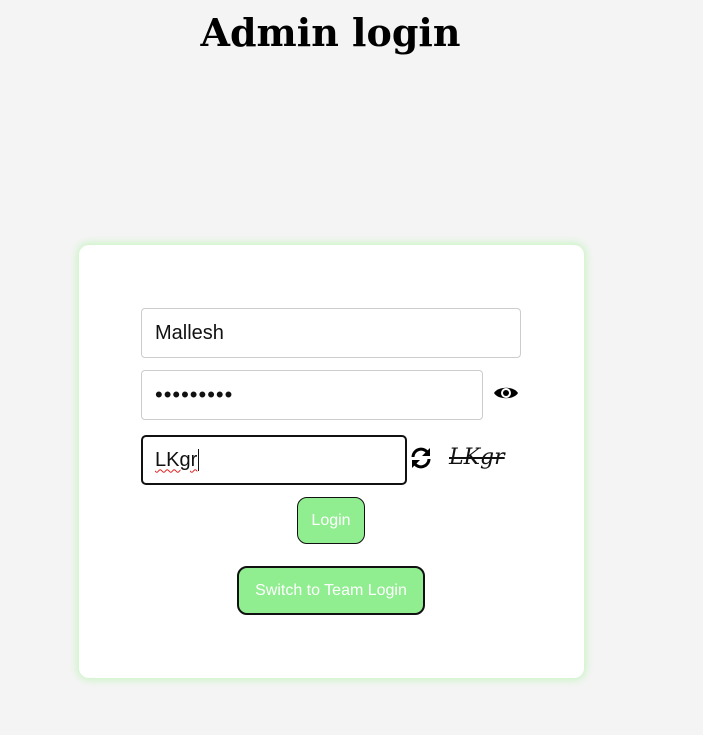 Image resolution: width=703 pixels, height=735 pixels. I want to click on captcha-input: LKgr, so click(274, 460).